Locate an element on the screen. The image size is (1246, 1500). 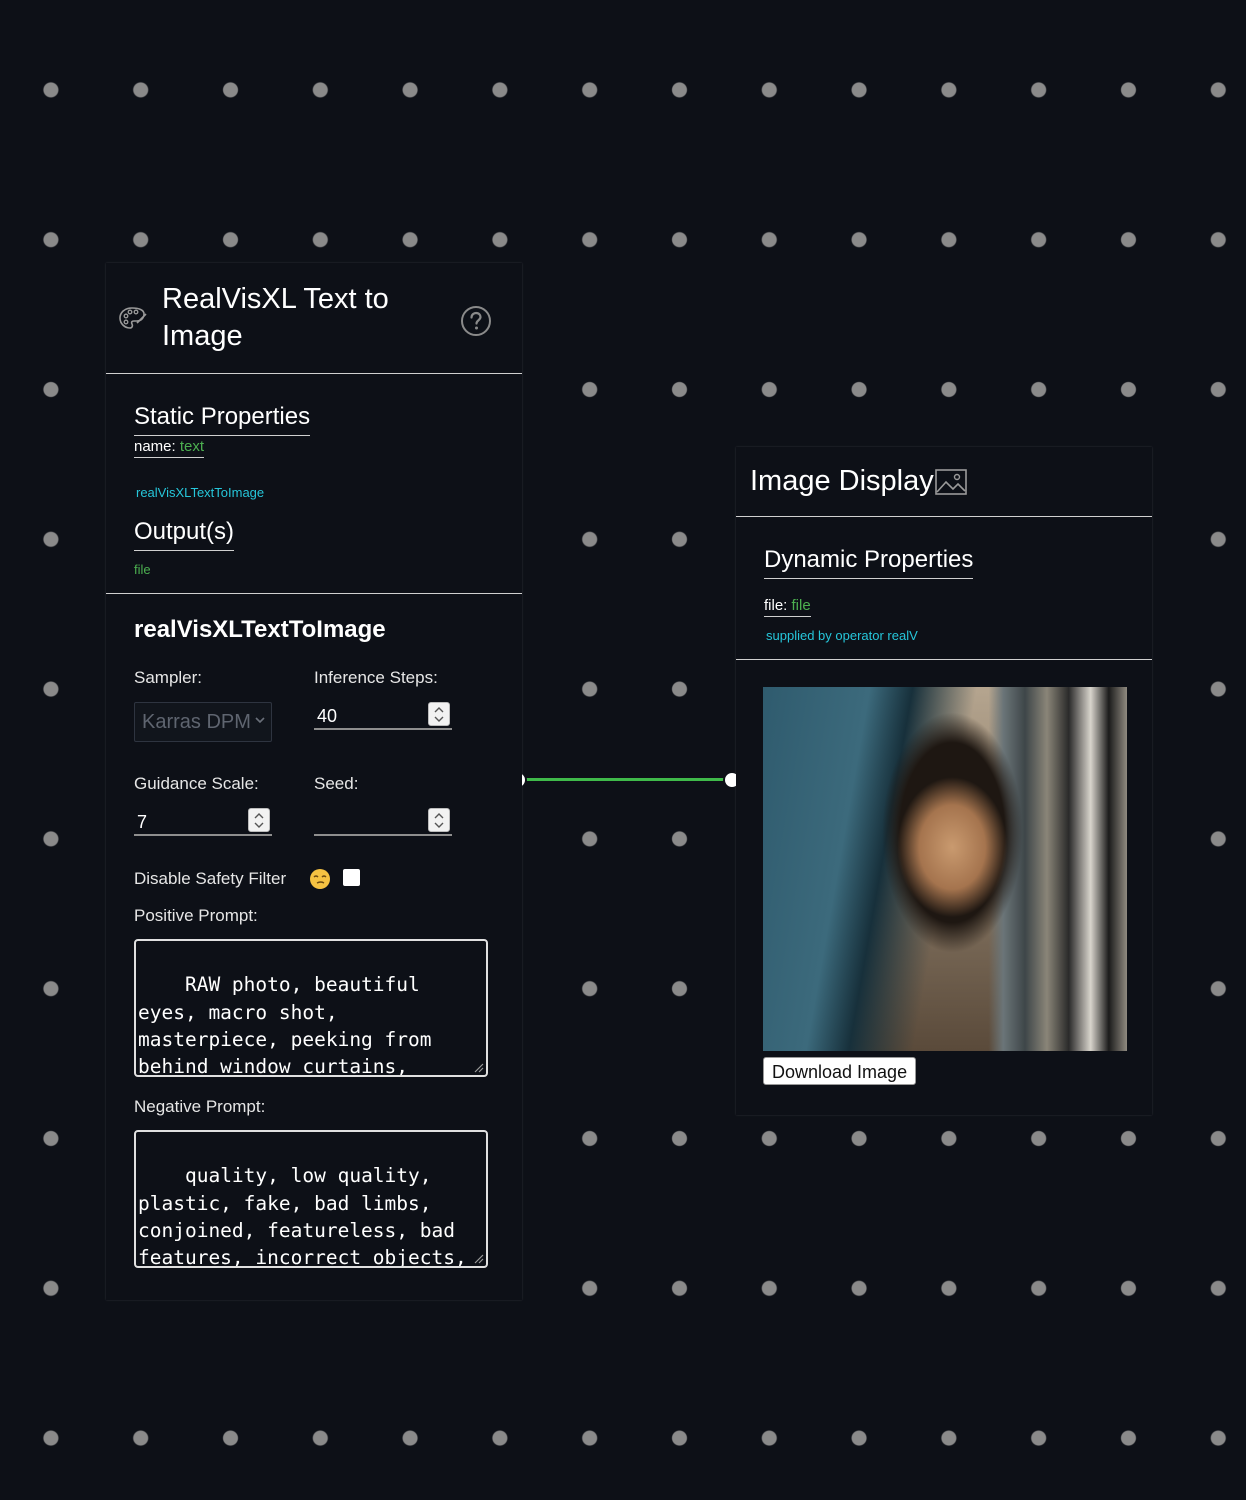
generated-image is located at coordinates (945, 869).